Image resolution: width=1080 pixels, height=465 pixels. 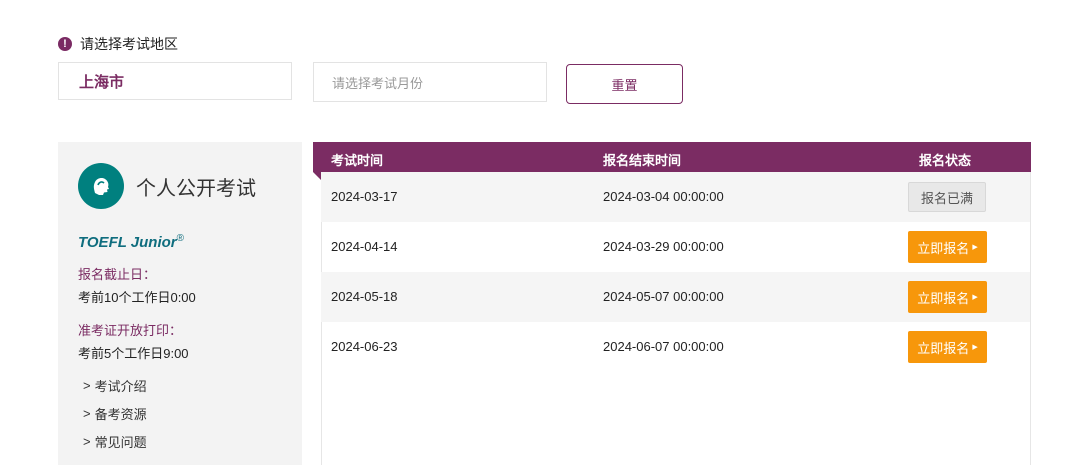 I want to click on exam-name: TOEFL Junior®, so click(x=131, y=242).